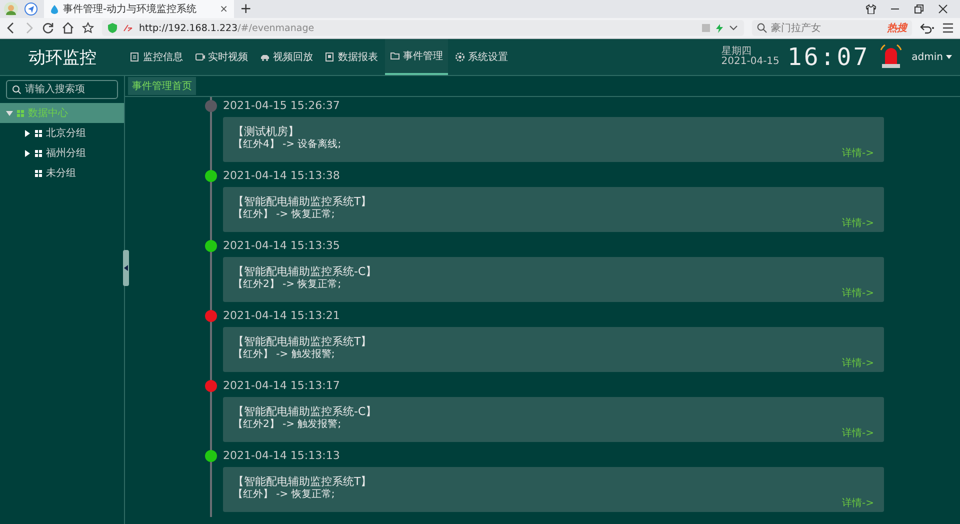 Image resolution: width=960 pixels, height=524 pixels. Describe the element at coordinates (62, 173) in the screenshot. I see `tree-item: 未分组` at that location.